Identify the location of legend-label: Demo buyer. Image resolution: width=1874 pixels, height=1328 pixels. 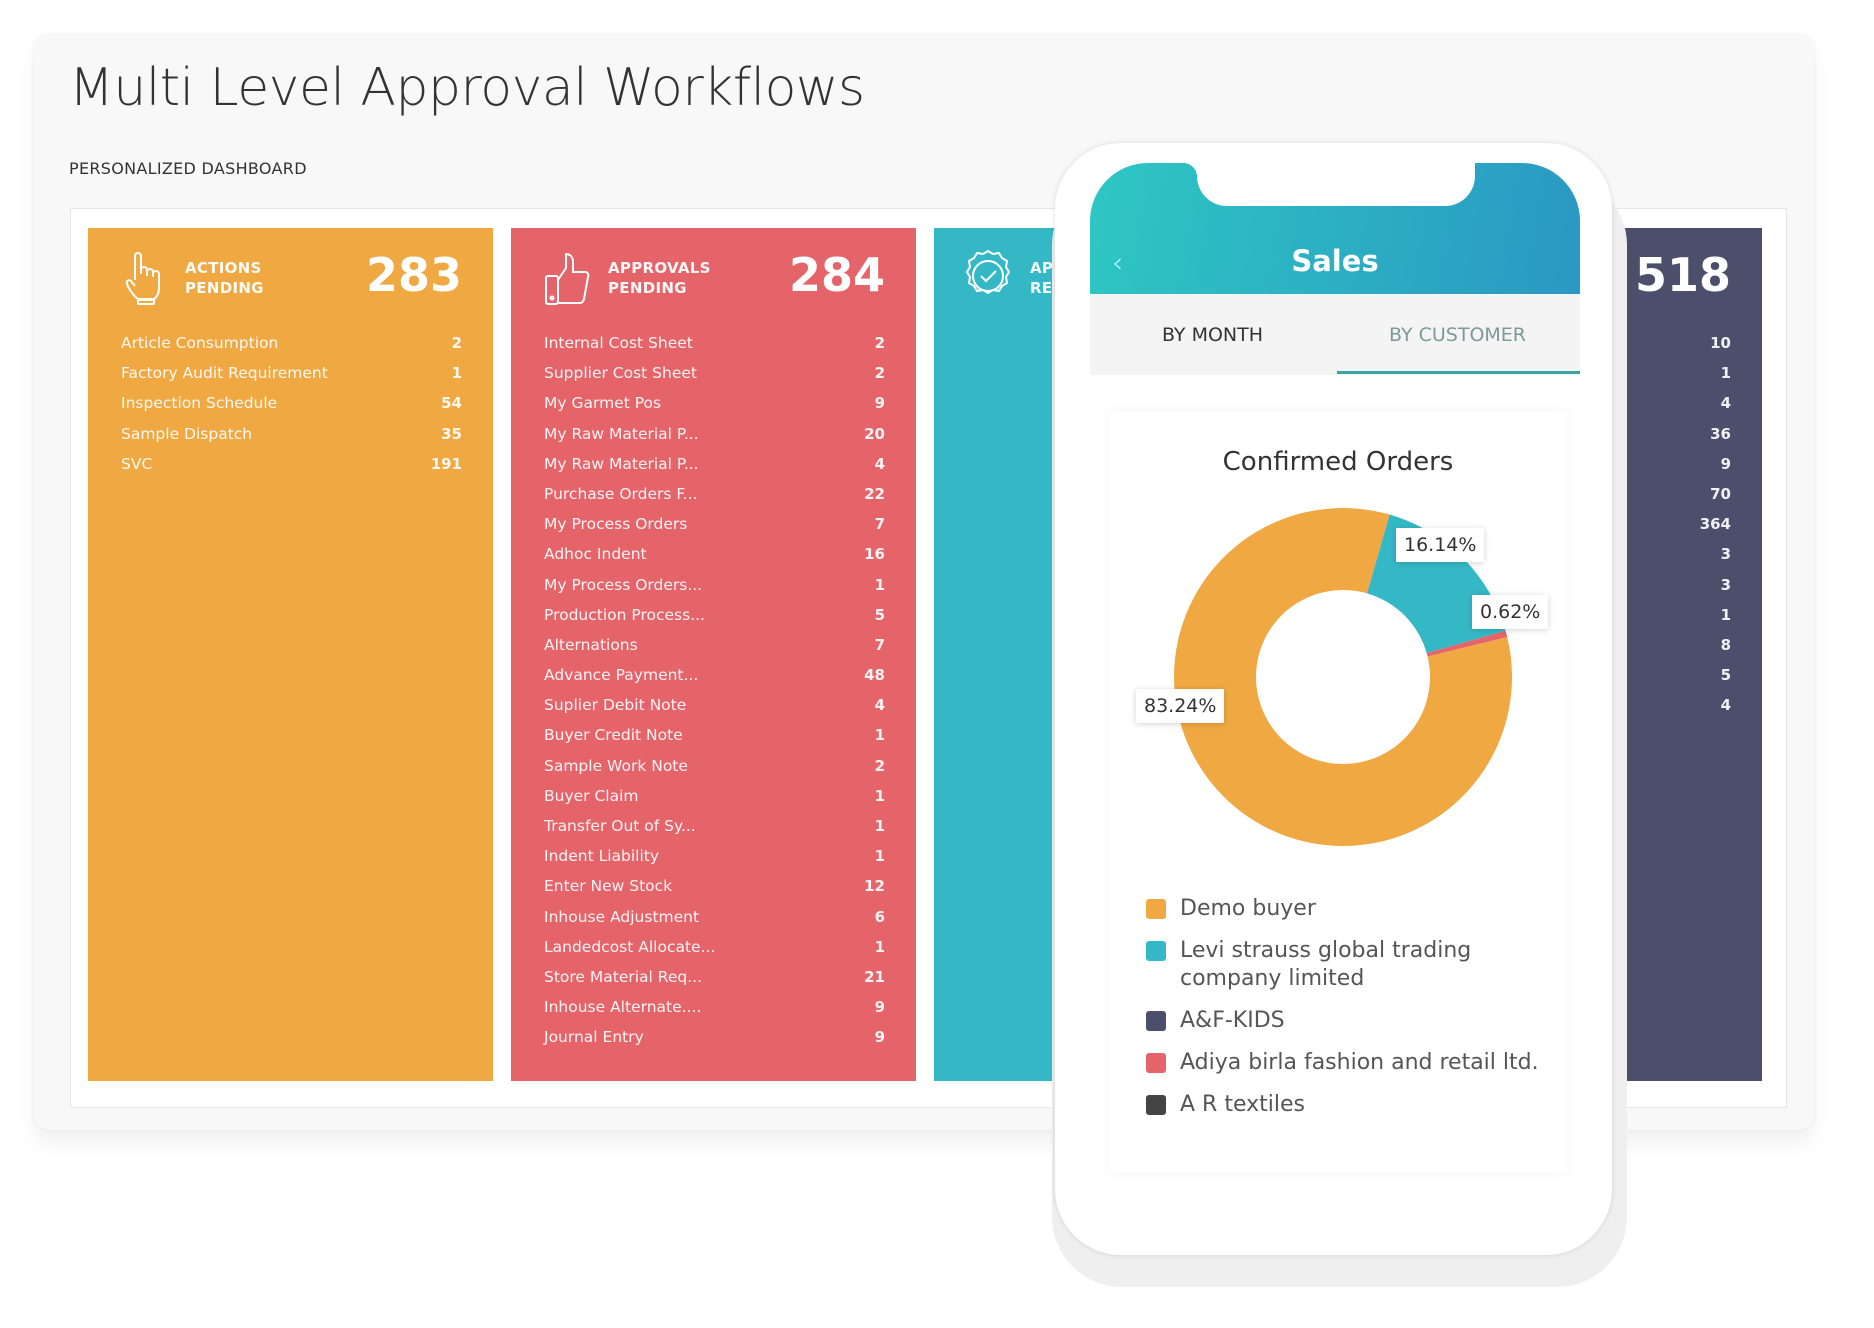
(1248, 908).